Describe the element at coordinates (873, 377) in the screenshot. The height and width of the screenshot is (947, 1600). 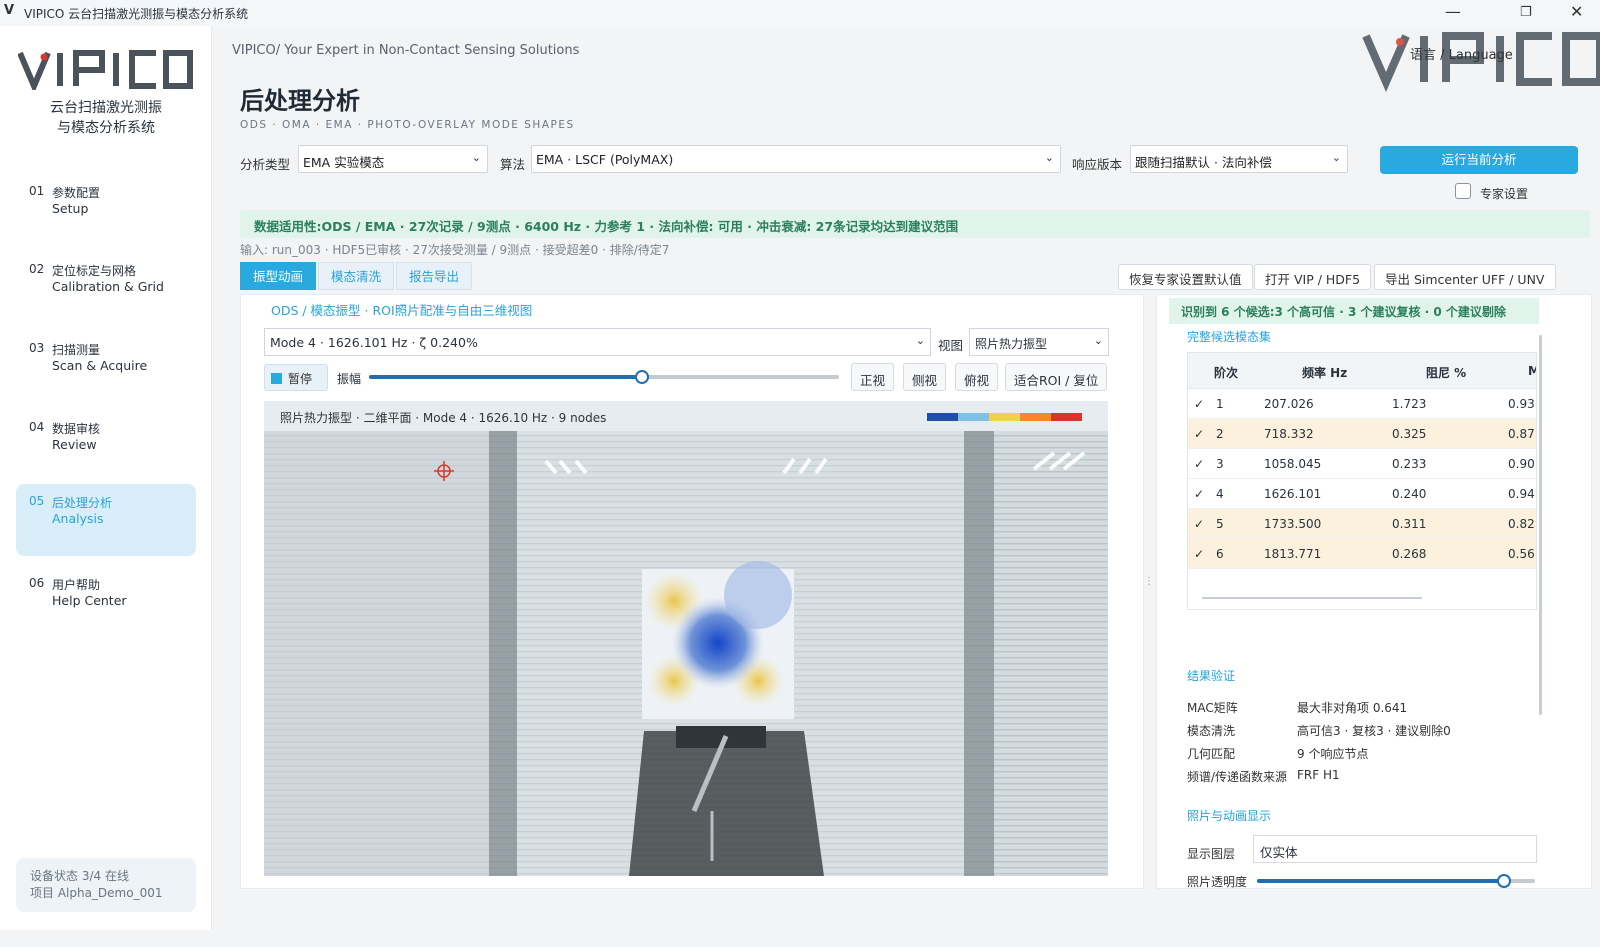
I see `front-view-button: 正视` at that location.